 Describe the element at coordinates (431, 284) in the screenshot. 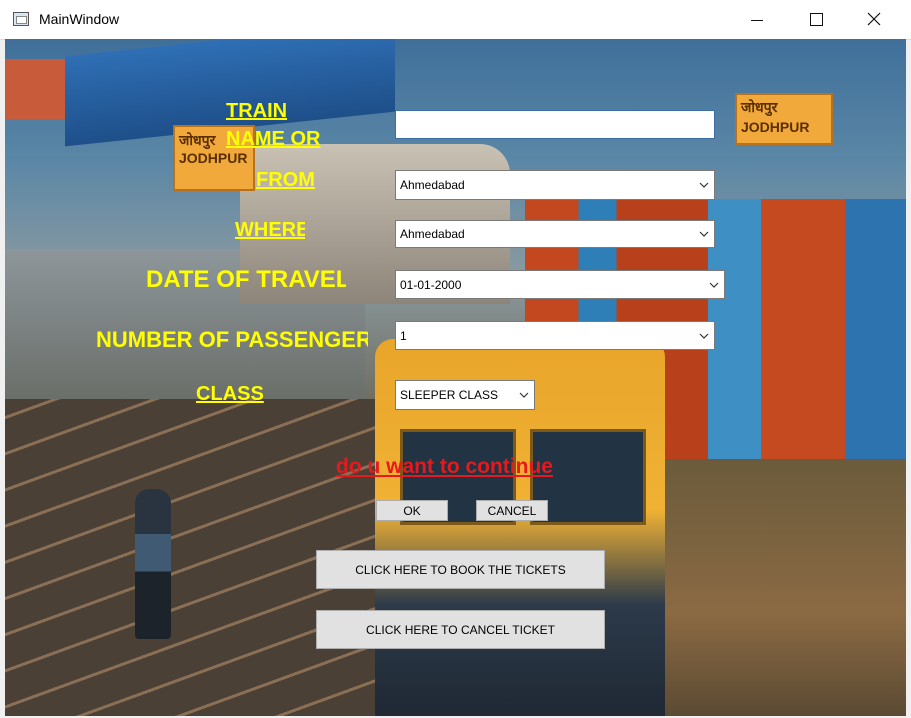

I see `date-select-value: 01-01-2000` at that location.